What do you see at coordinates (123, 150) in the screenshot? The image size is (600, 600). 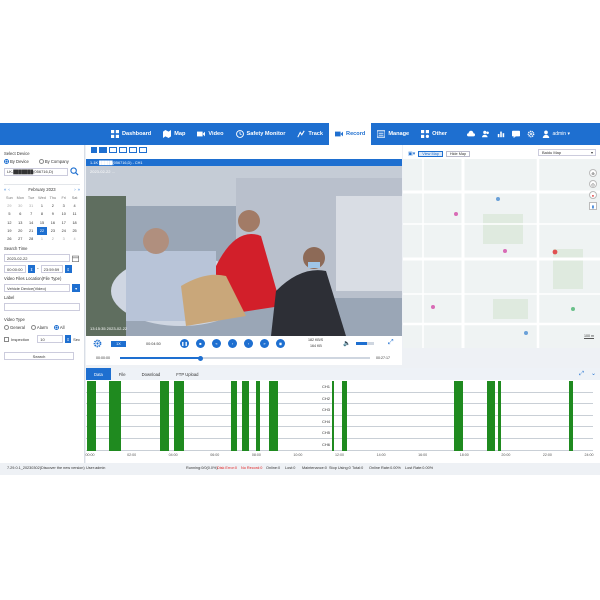 I see `layout-8-icon` at bounding box center [123, 150].